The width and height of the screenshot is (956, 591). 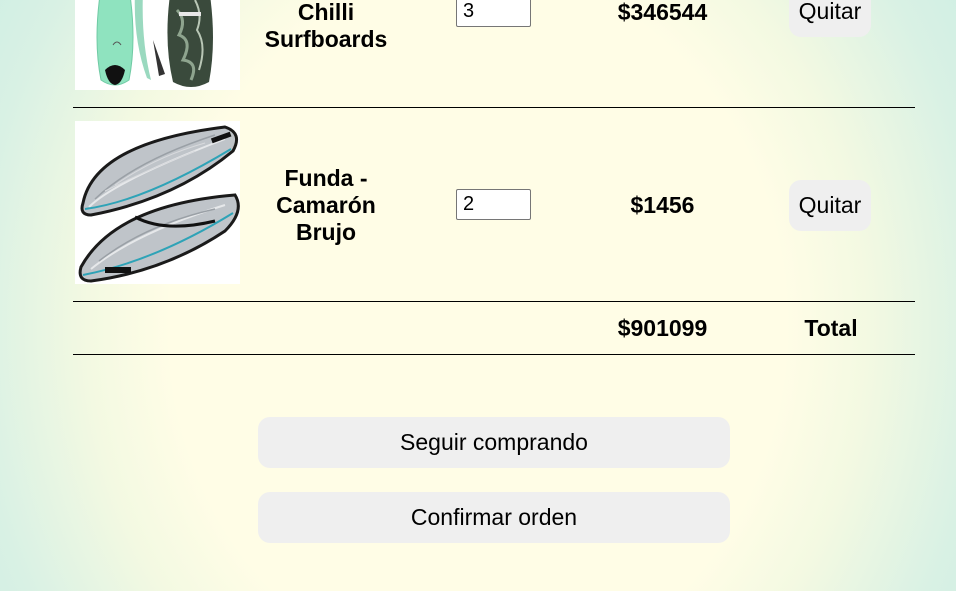 What do you see at coordinates (662, 12) in the screenshot?
I see `item-price: $346544` at bounding box center [662, 12].